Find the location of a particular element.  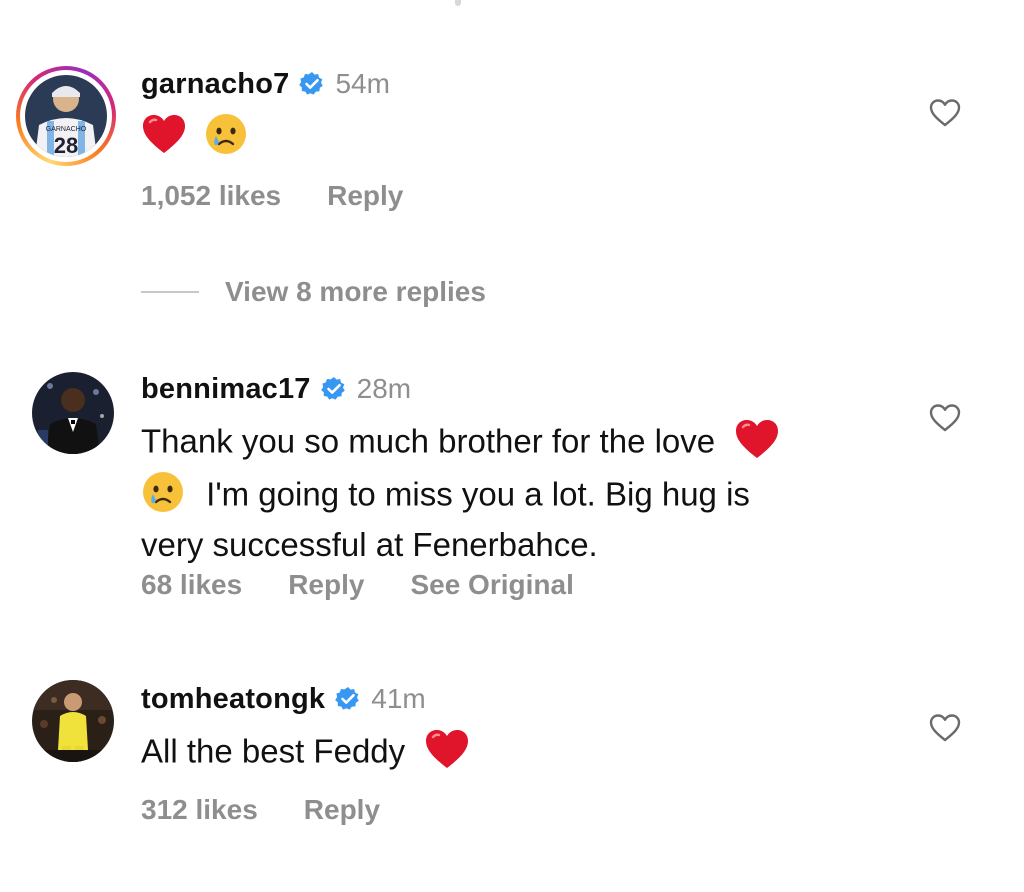

comment-header: garnacho7 54m is located at coordinates (265, 84).